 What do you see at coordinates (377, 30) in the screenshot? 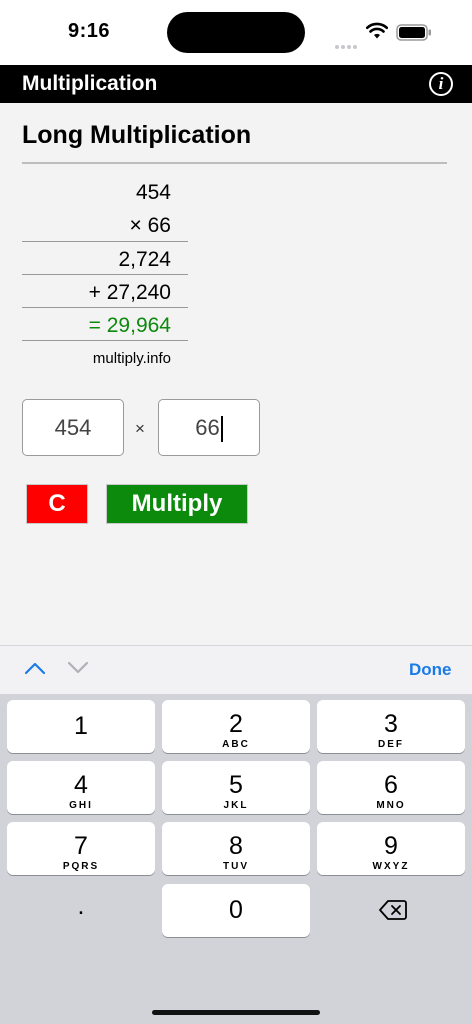
I see `wifi-icon` at bounding box center [377, 30].